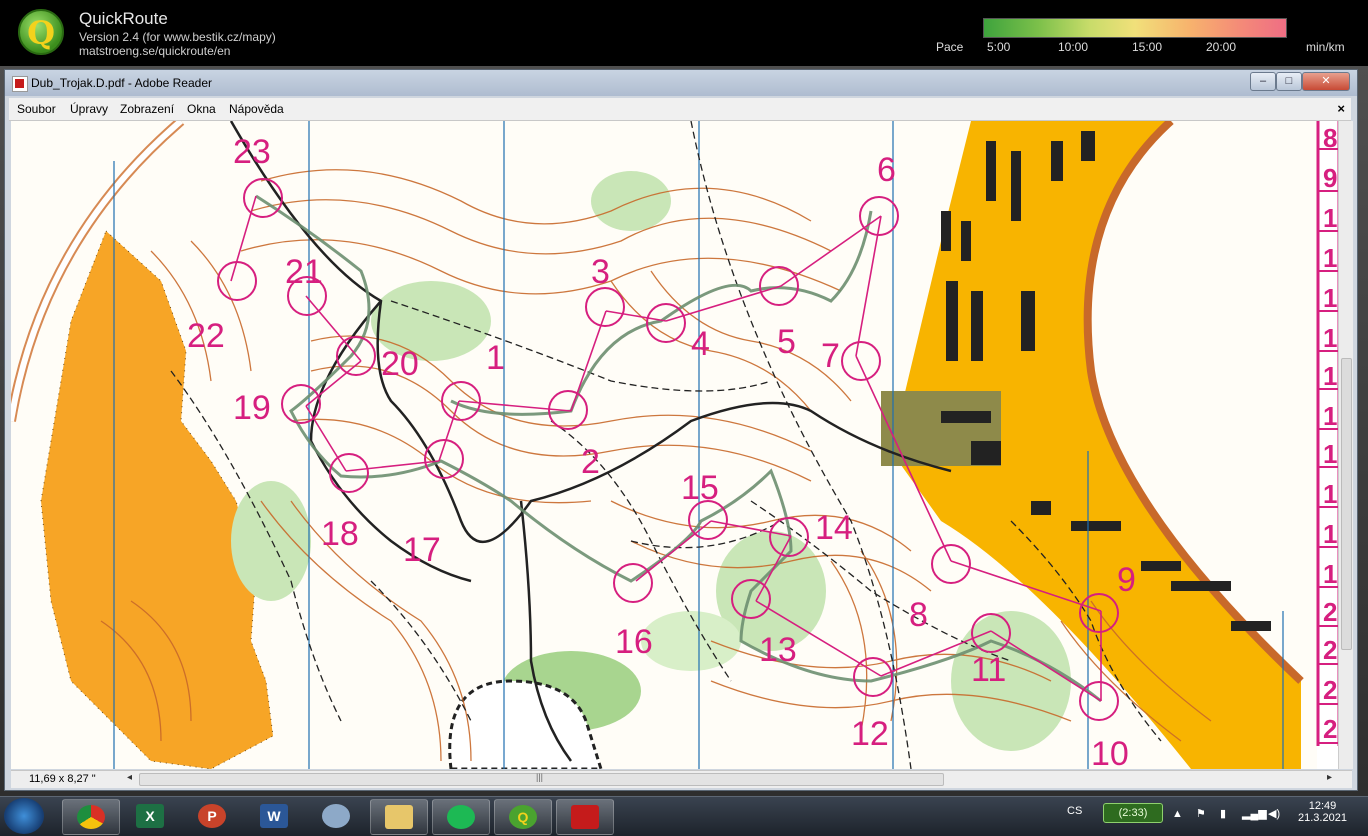 Image resolution: width=1368 pixels, height=836 pixels. What do you see at coordinates (1274, 813) in the screenshot?
I see `volume-icon: ◀)` at bounding box center [1274, 813].